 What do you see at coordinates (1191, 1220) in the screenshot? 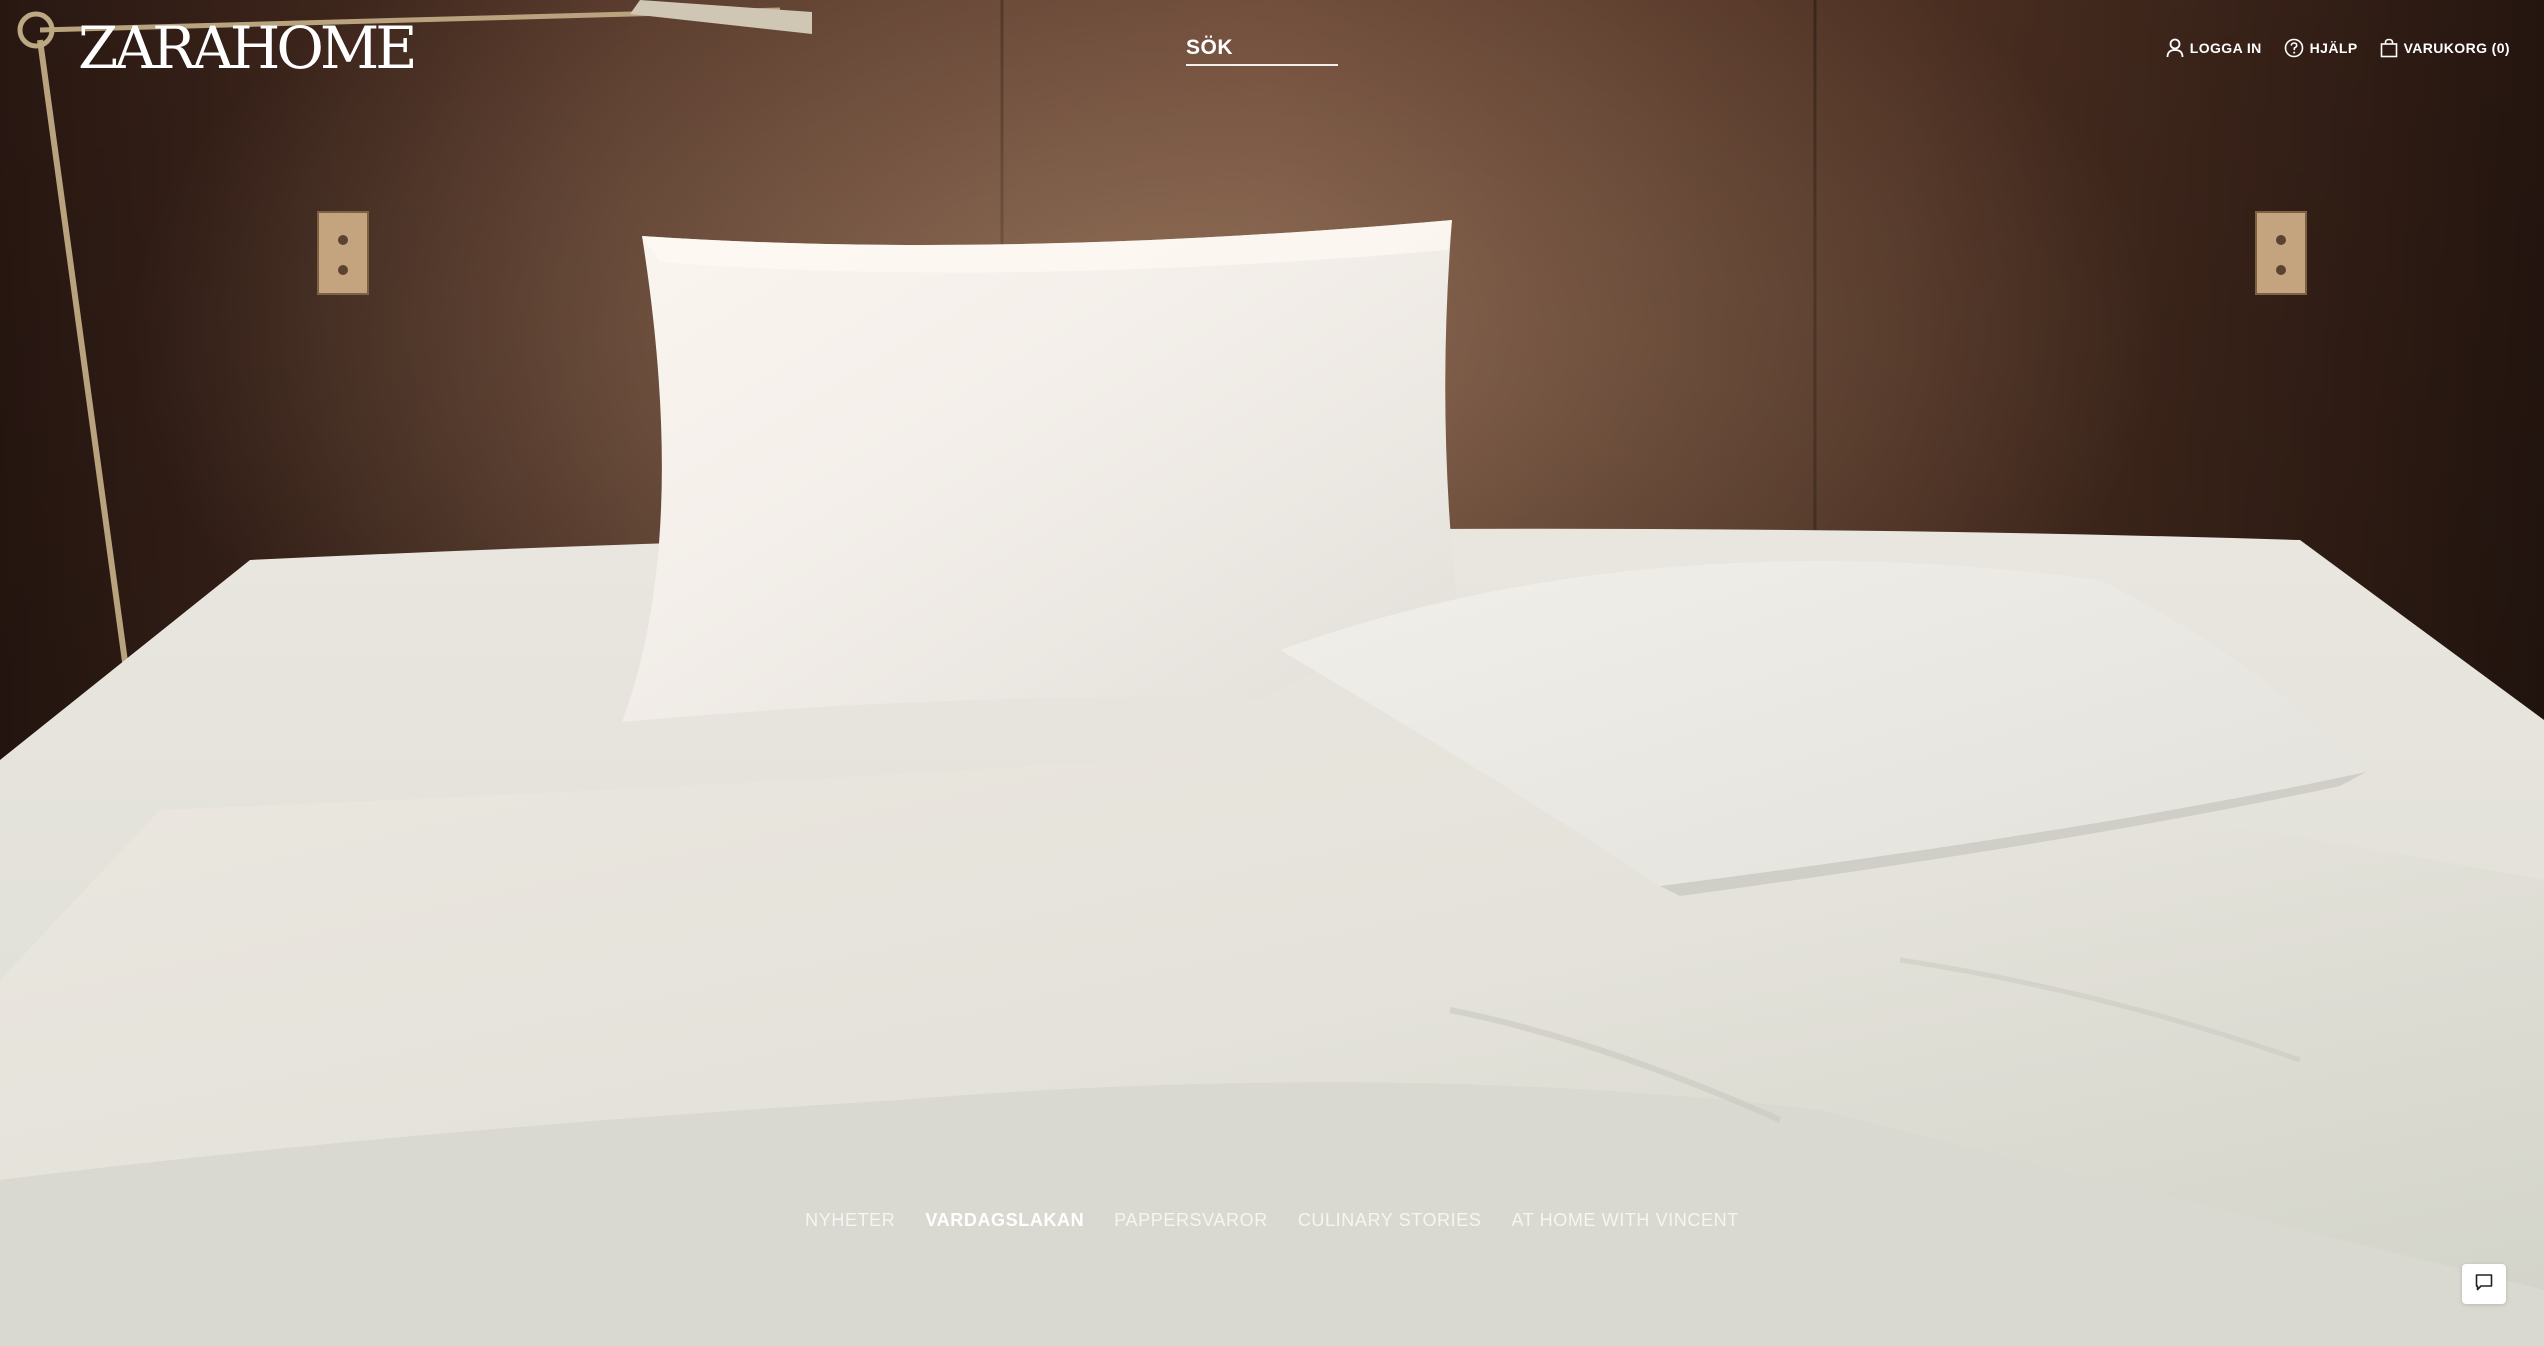
I see `tab-pappersvaror: PAPPERSVAROR` at bounding box center [1191, 1220].